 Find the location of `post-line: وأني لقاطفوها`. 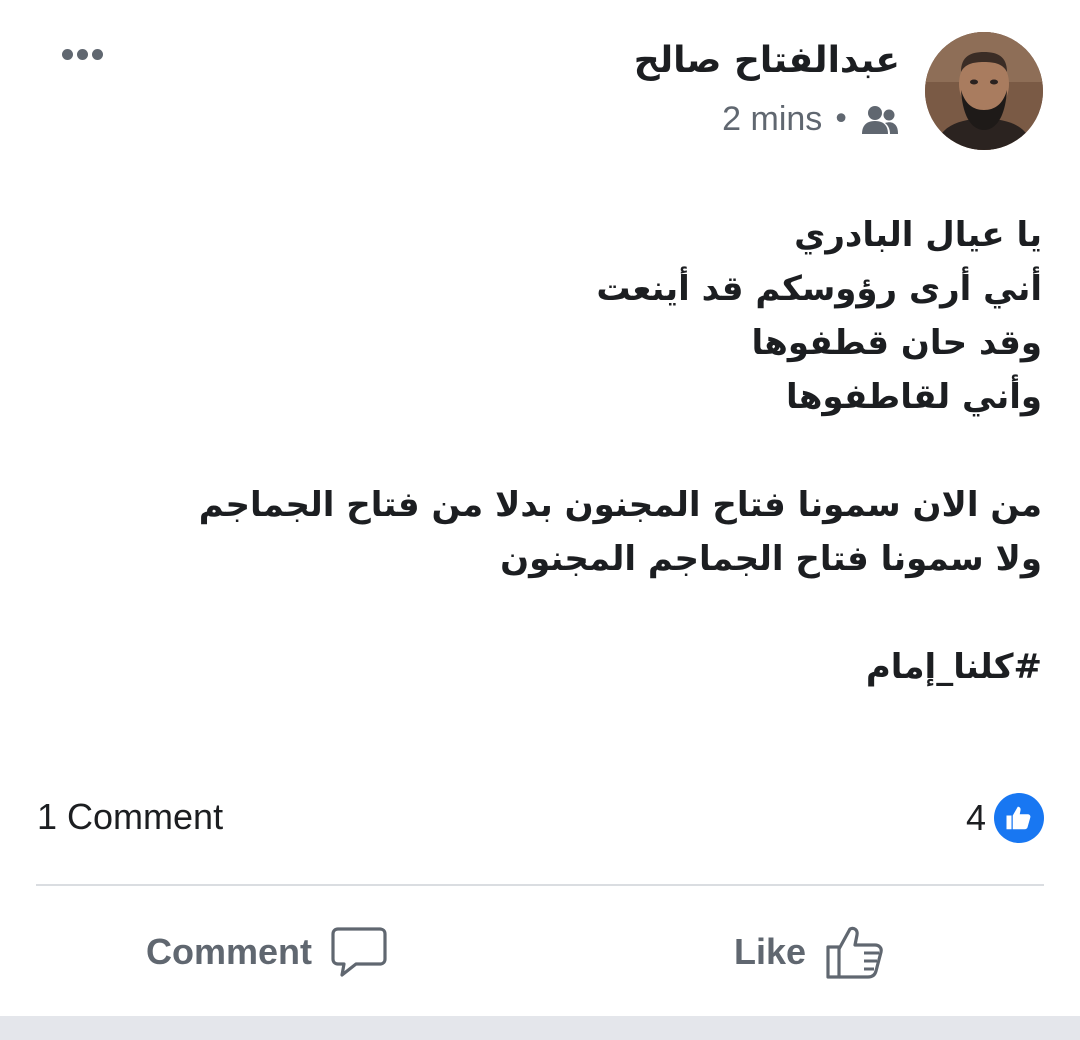

post-line: وأني لقاطفوها is located at coordinates (914, 397).